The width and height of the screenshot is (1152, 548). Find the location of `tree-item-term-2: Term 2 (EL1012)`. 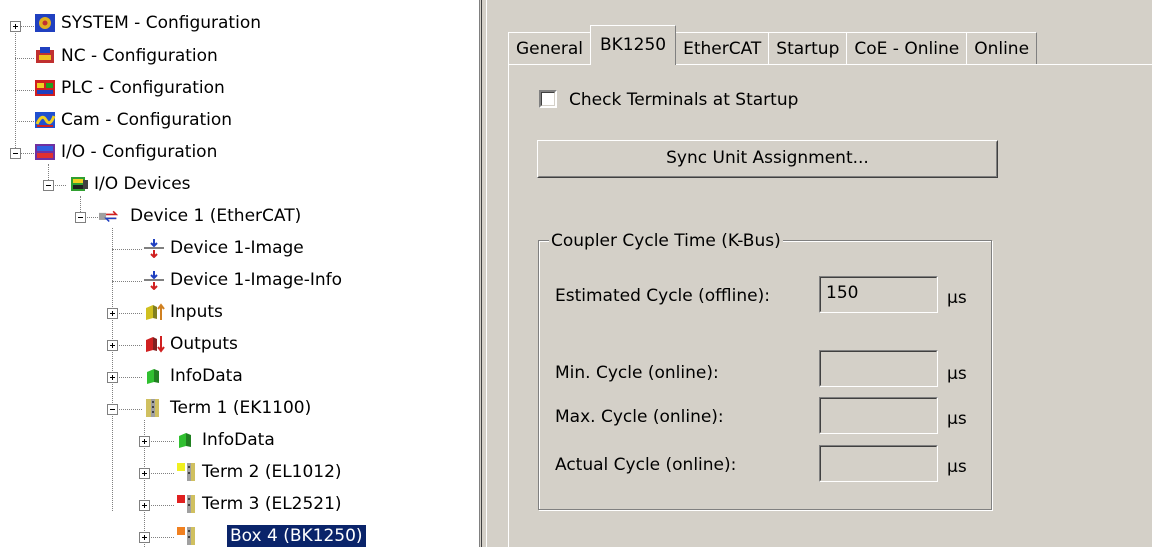

tree-item-term-2: Term 2 (EL1012) is located at coordinates (272, 472).